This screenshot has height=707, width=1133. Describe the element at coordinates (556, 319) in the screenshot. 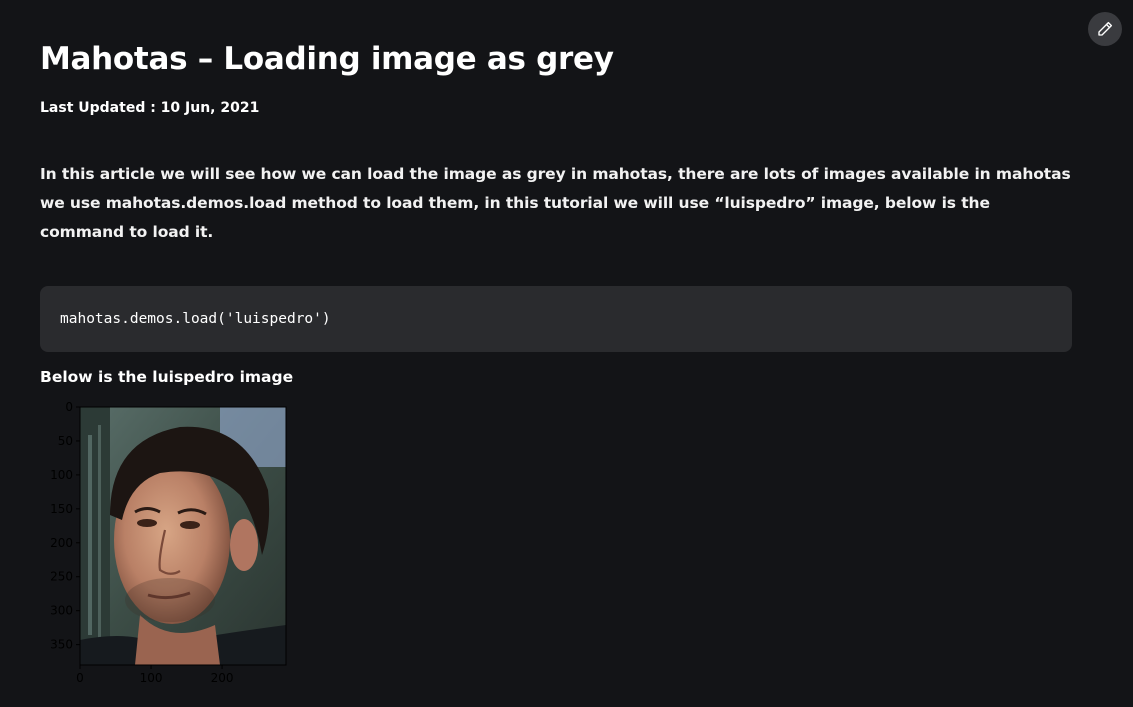

I see `code-block: mahotas.demos.load('luispedro')` at that location.